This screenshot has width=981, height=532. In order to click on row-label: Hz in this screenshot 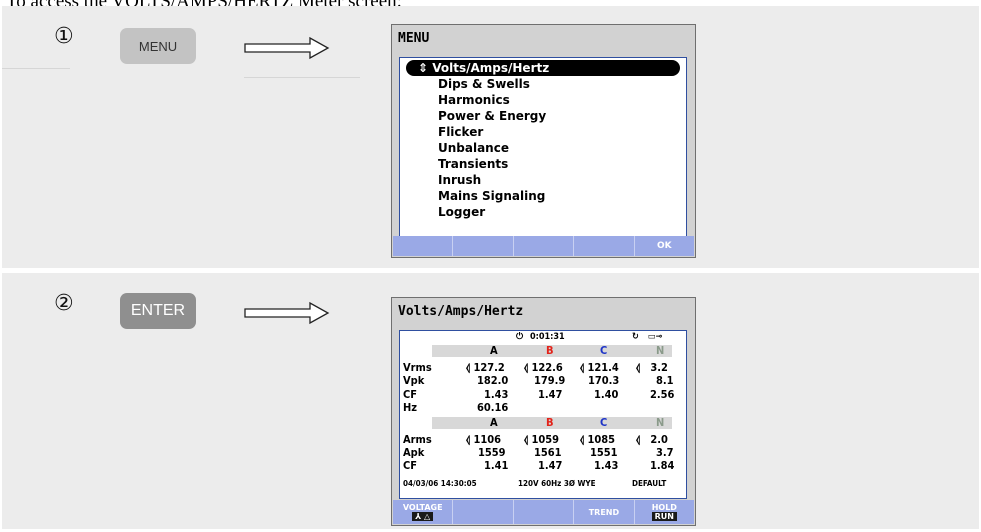, I will do `click(410, 407)`.